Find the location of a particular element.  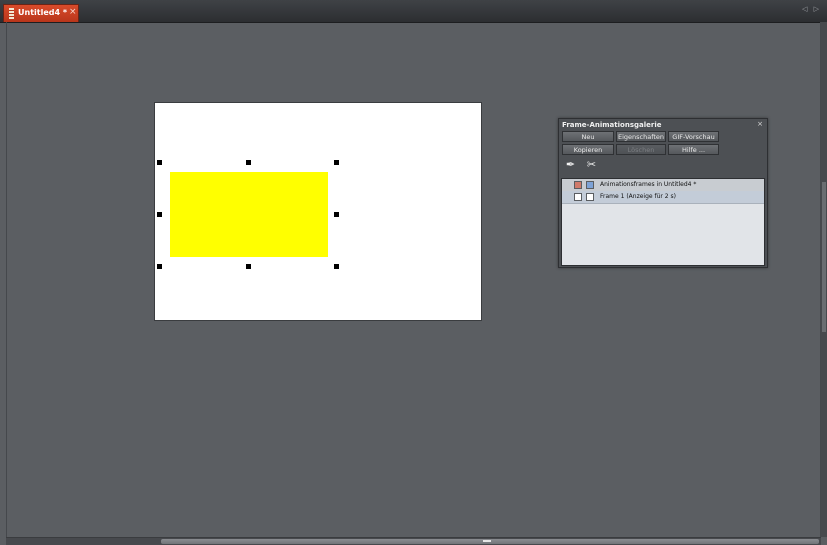

document-icon is located at coordinates (11, 13).